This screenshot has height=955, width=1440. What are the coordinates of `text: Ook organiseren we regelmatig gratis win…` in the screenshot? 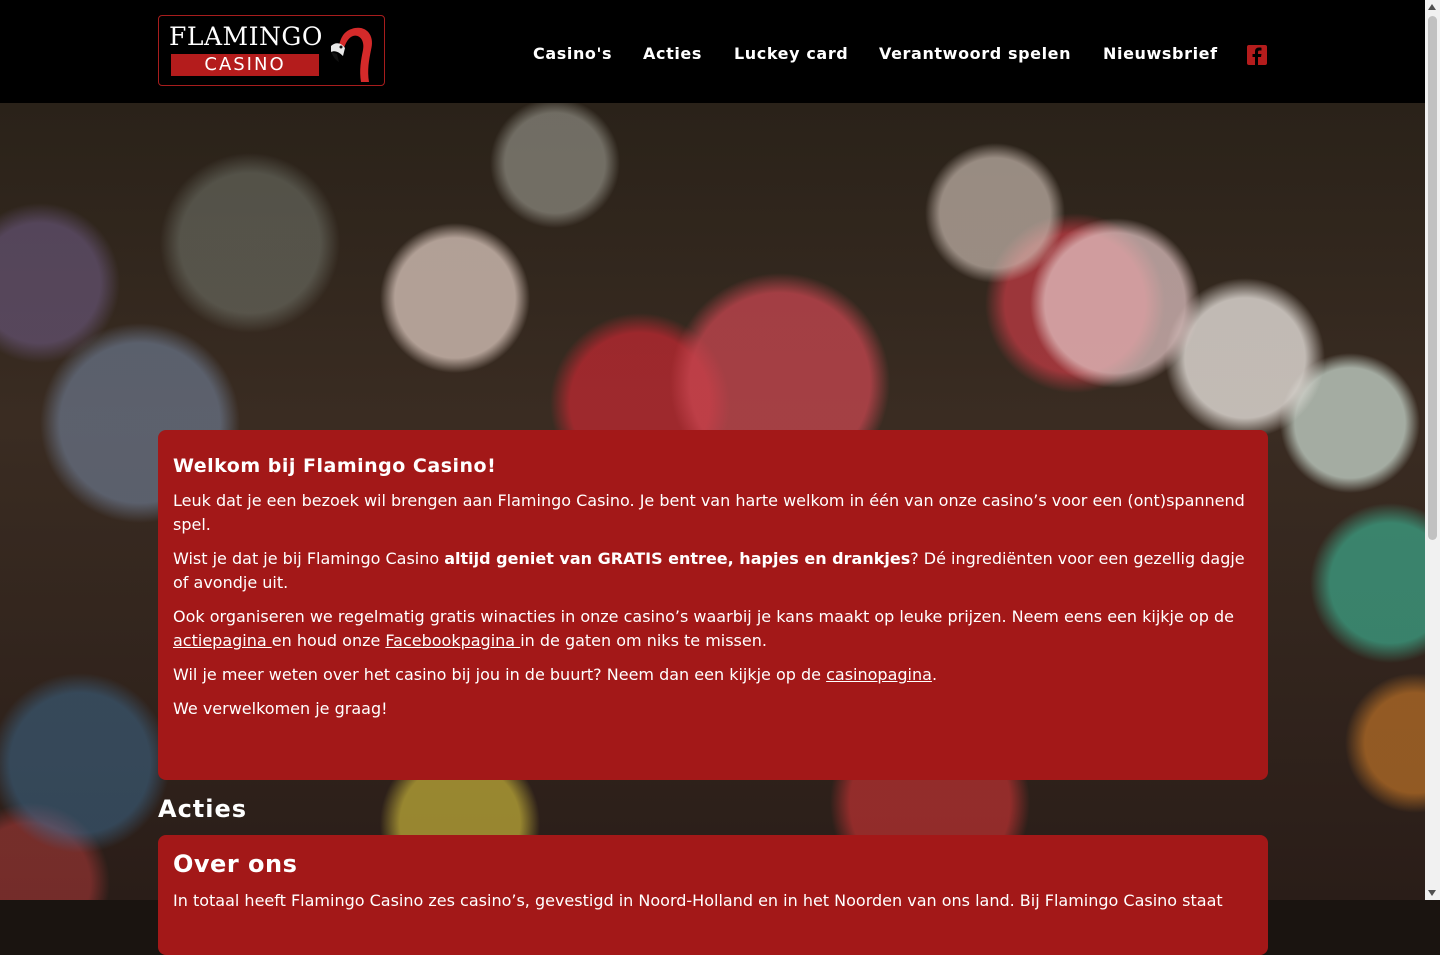 It's located at (703, 616).